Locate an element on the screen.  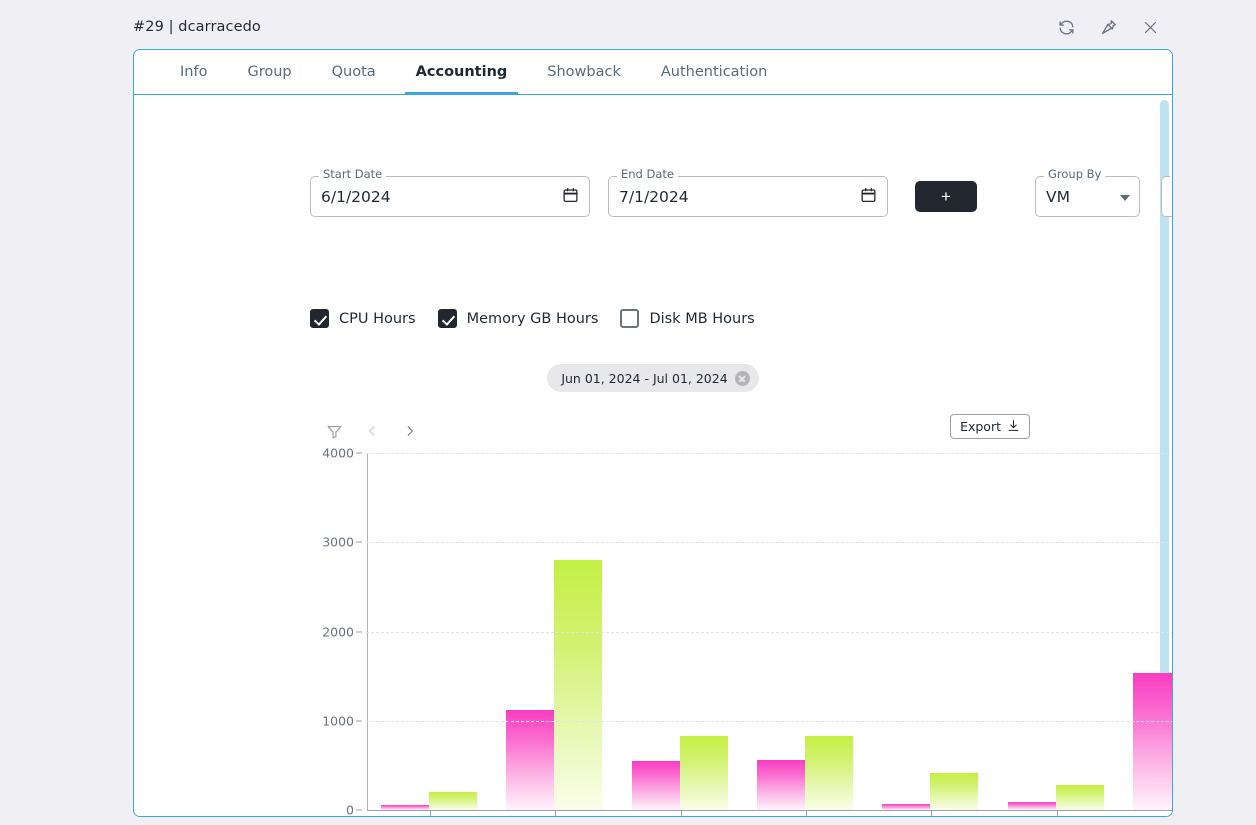
date-range-chip-row: Jun 01, 2024 - Jul 01, 2024 is located at coordinates (653, 378).